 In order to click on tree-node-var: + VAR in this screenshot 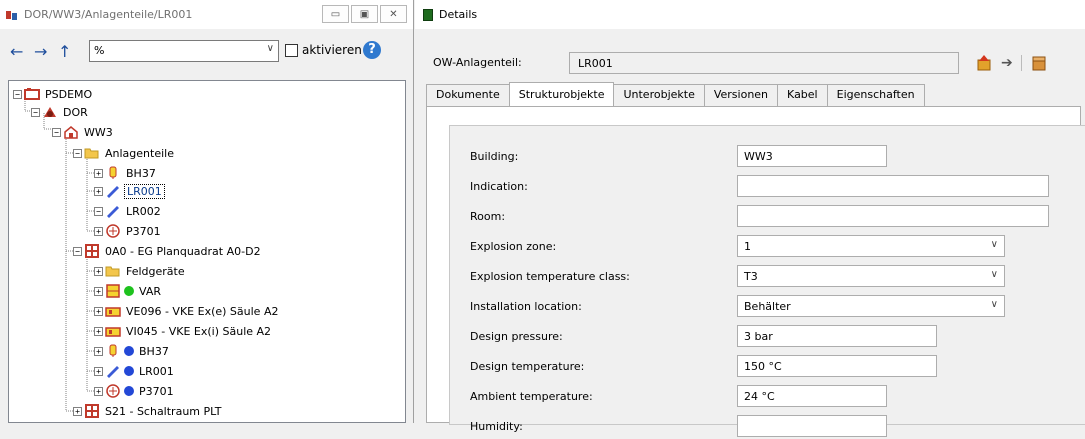, I will do `click(128, 291)`.